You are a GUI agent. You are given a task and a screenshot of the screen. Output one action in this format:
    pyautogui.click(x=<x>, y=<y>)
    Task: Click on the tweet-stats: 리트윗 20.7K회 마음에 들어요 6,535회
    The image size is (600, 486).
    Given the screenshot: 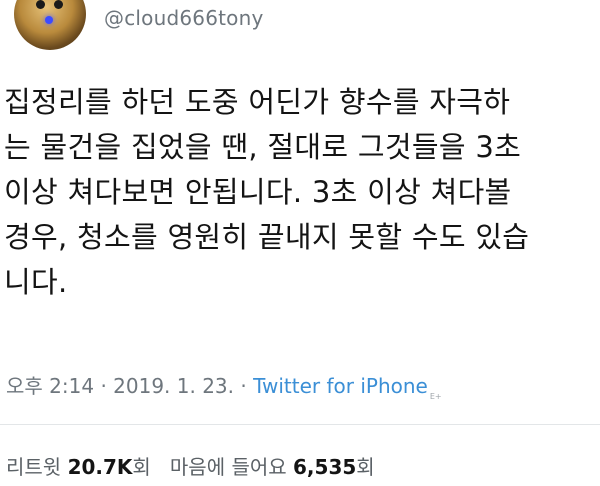 What is the action you would take?
    pyautogui.click(x=190, y=465)
    